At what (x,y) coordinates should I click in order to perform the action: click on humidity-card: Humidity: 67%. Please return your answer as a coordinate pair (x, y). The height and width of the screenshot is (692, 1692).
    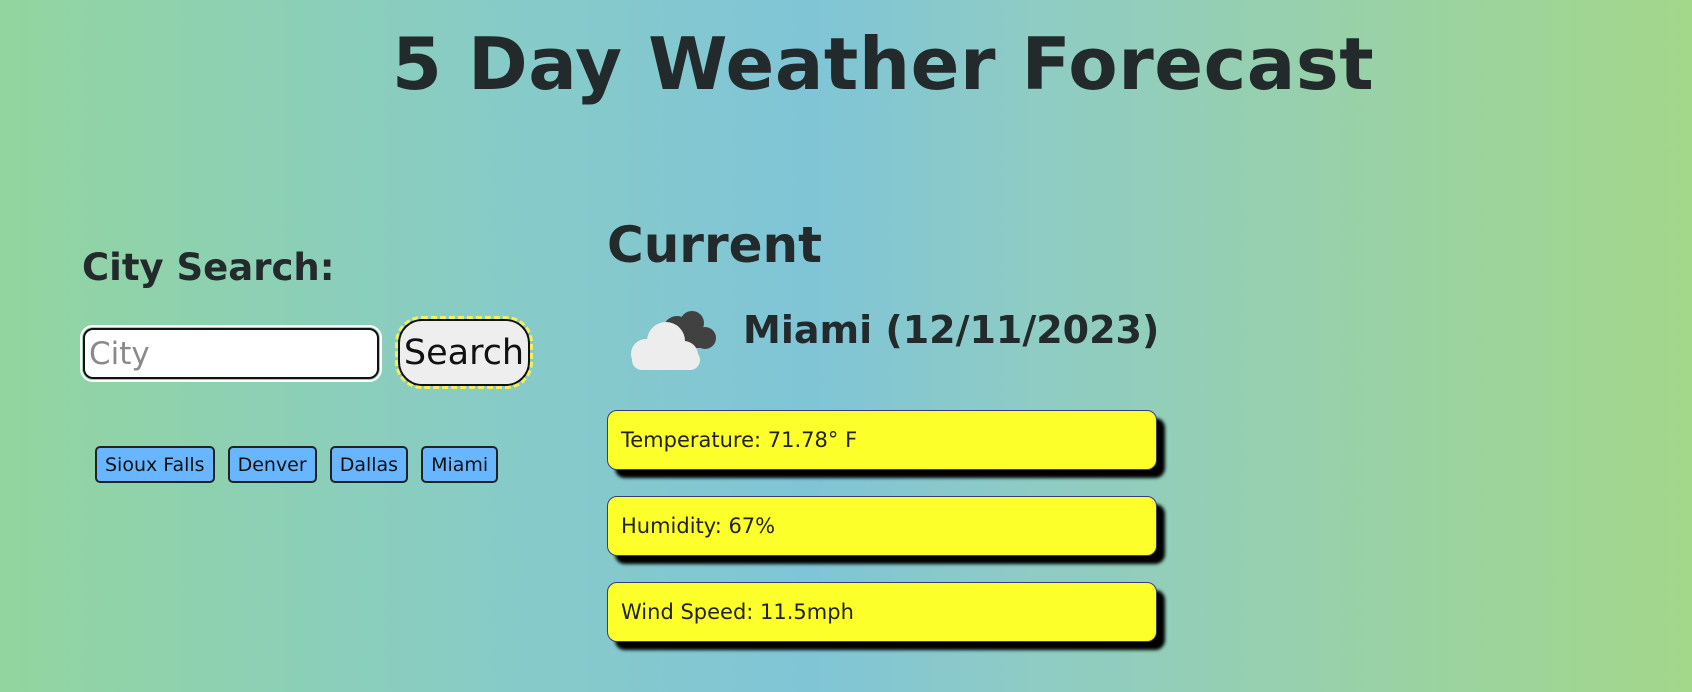
    Looking at the image, I should click on (882, 526).